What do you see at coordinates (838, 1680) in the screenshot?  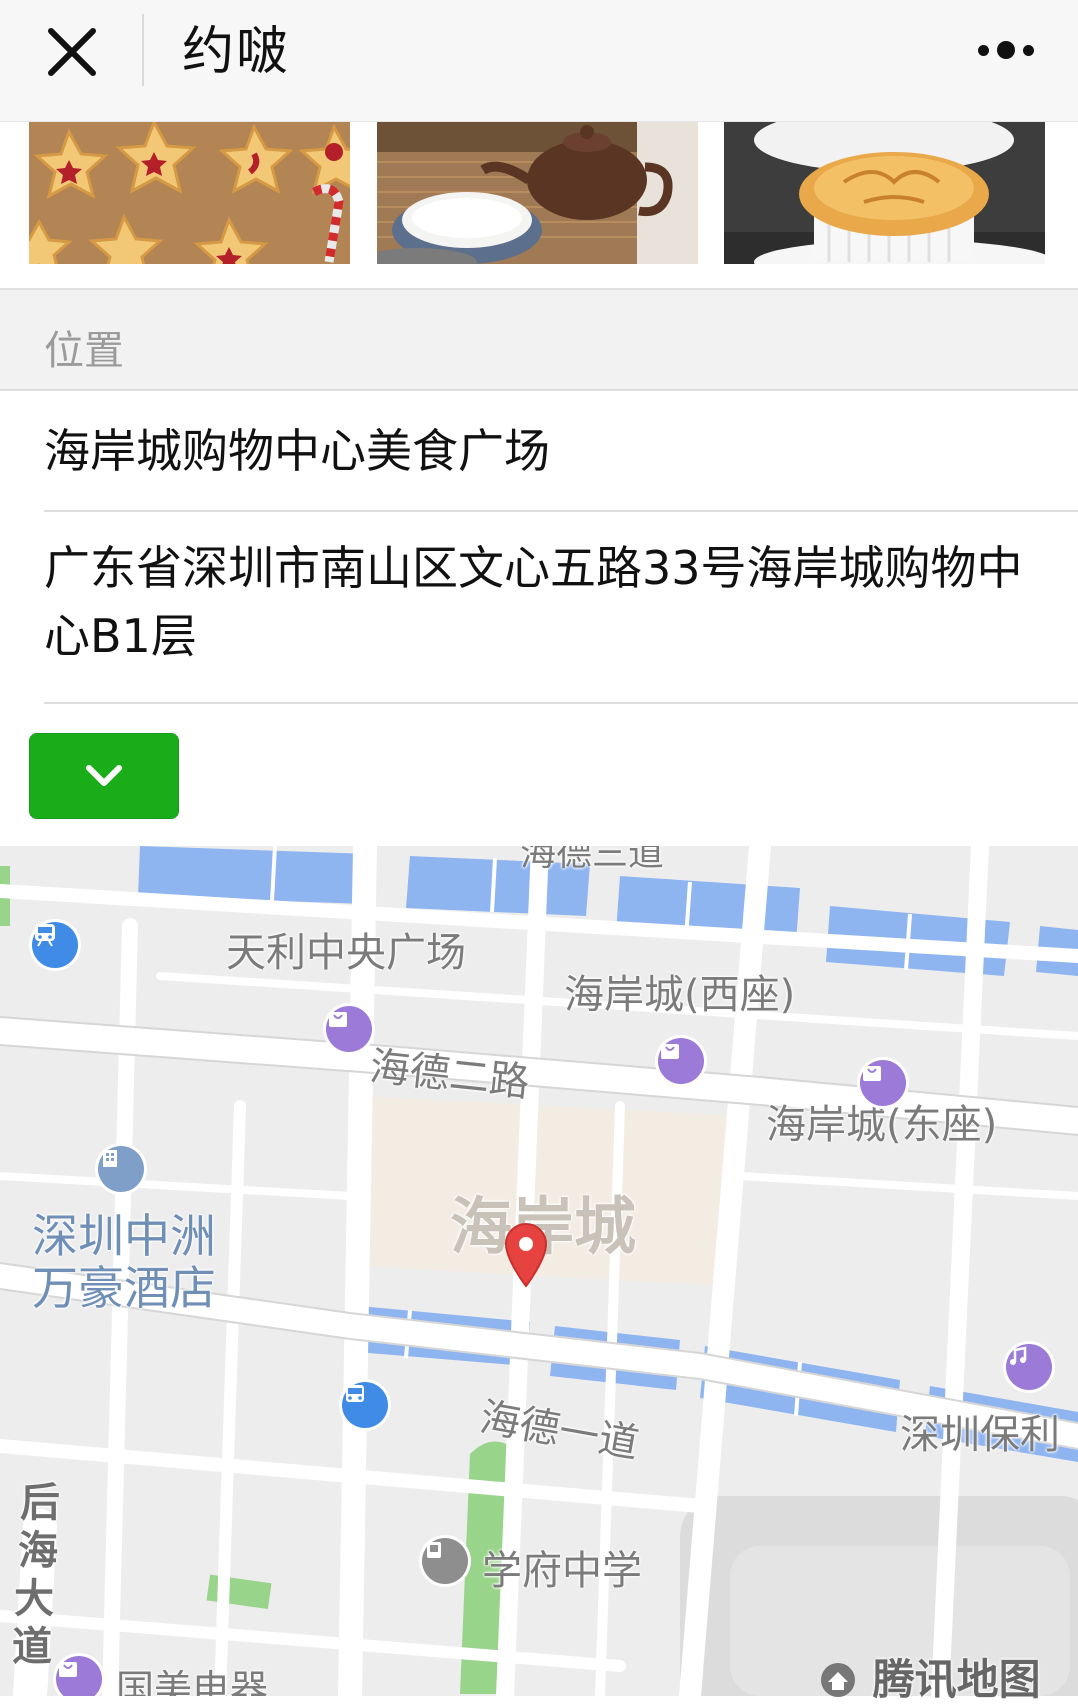 I see `map-logo-icon` at bounding box center [838, 1680].